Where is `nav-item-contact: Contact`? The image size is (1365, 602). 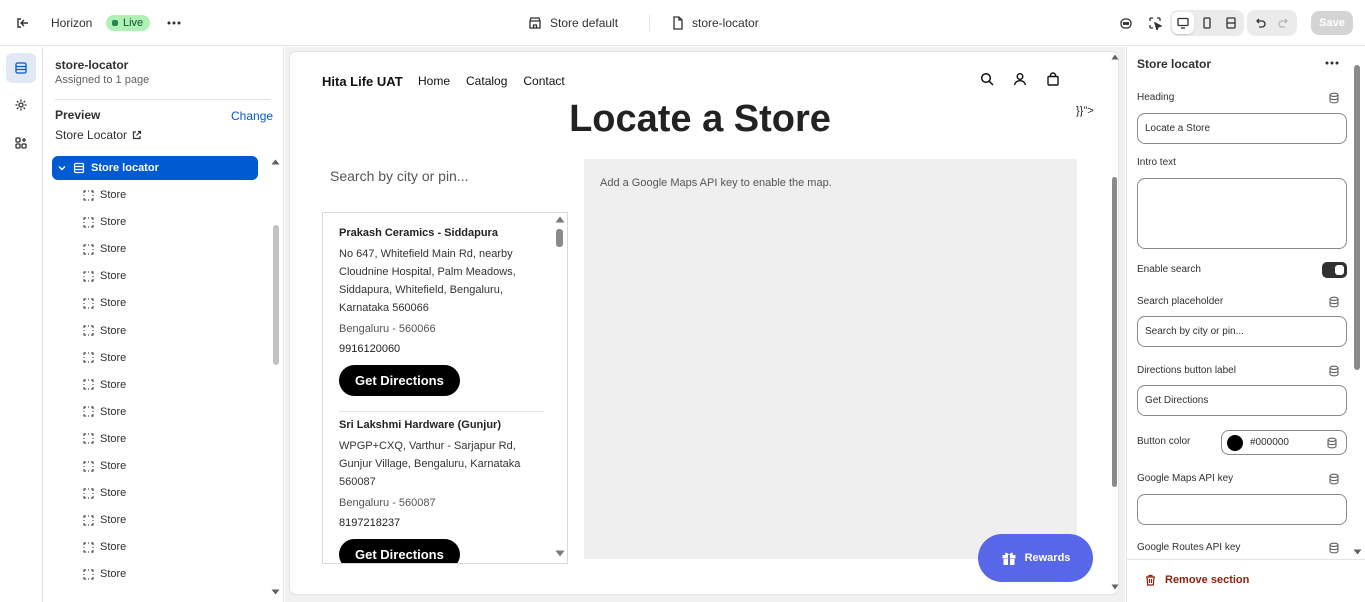
nav-item-contact: Contact is located at coordinates (543, 81).